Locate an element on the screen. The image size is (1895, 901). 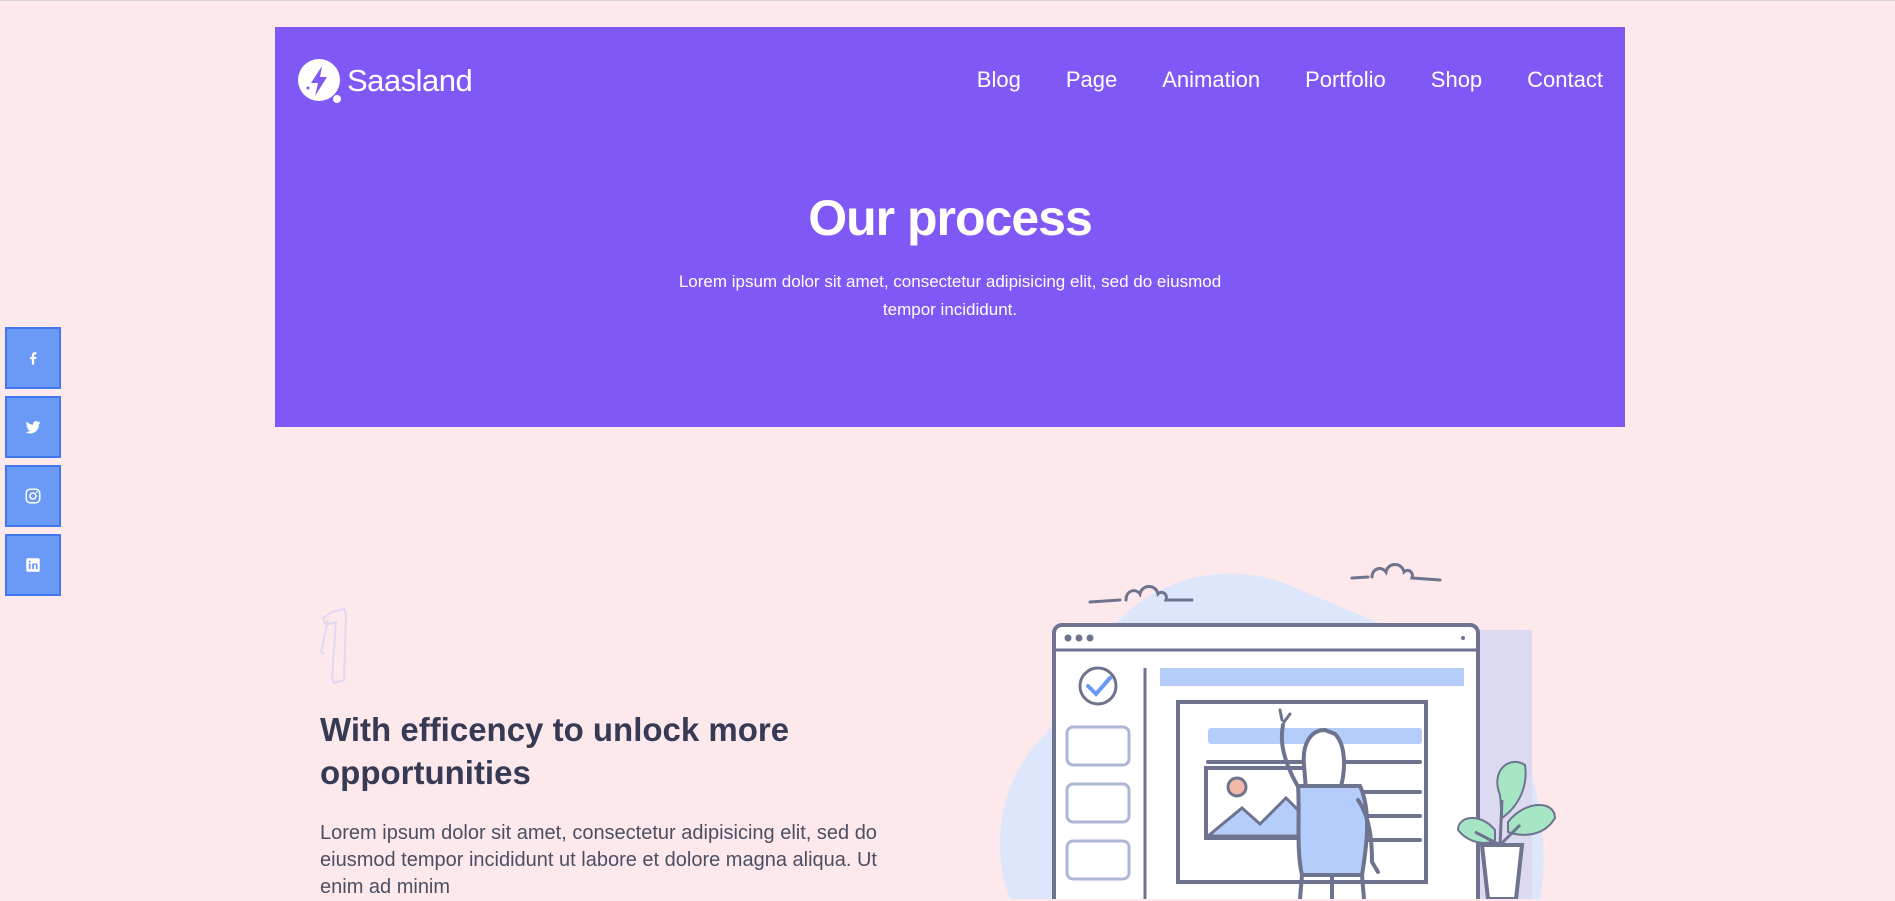
linkedin-icon is located at coordinates (33, 565).